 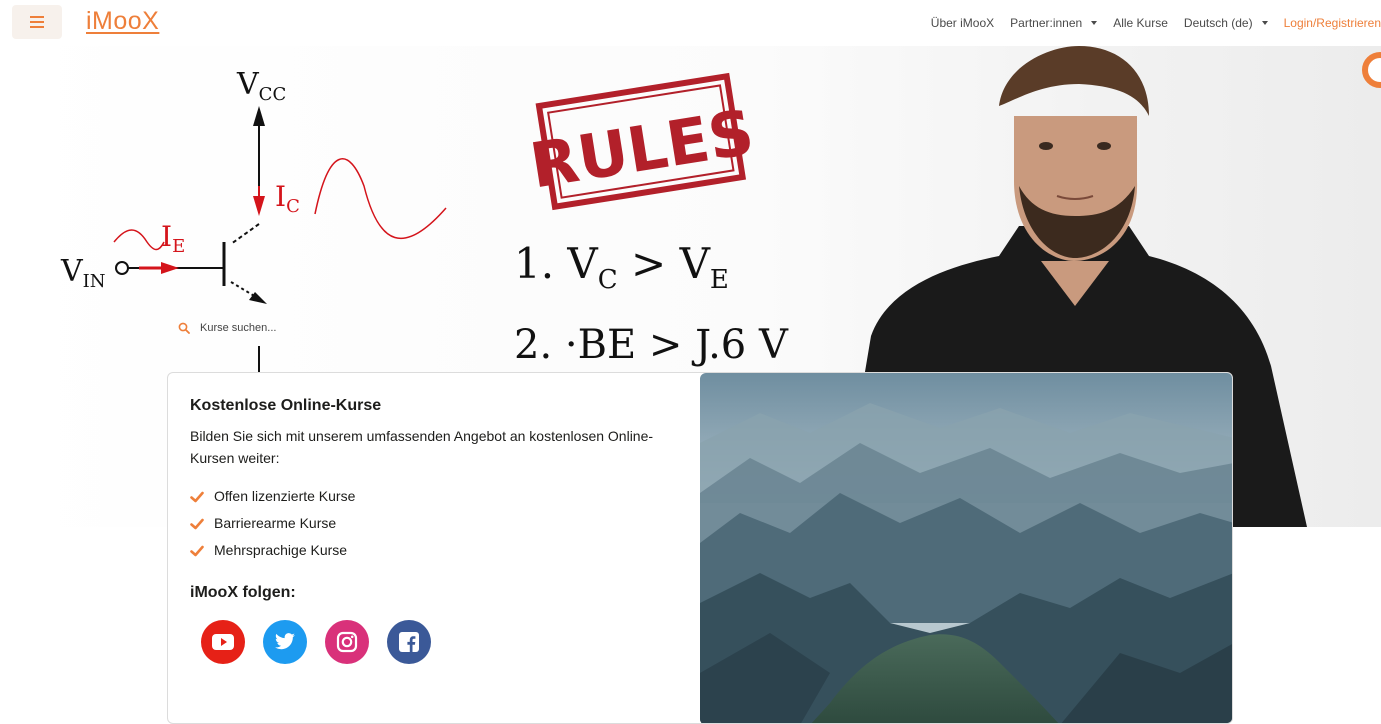 What do you see at coordinates (286, 405) in the screenshot?
I see `card-title: Kostenlose Online-Kurse` at bounding box center [286, 405].